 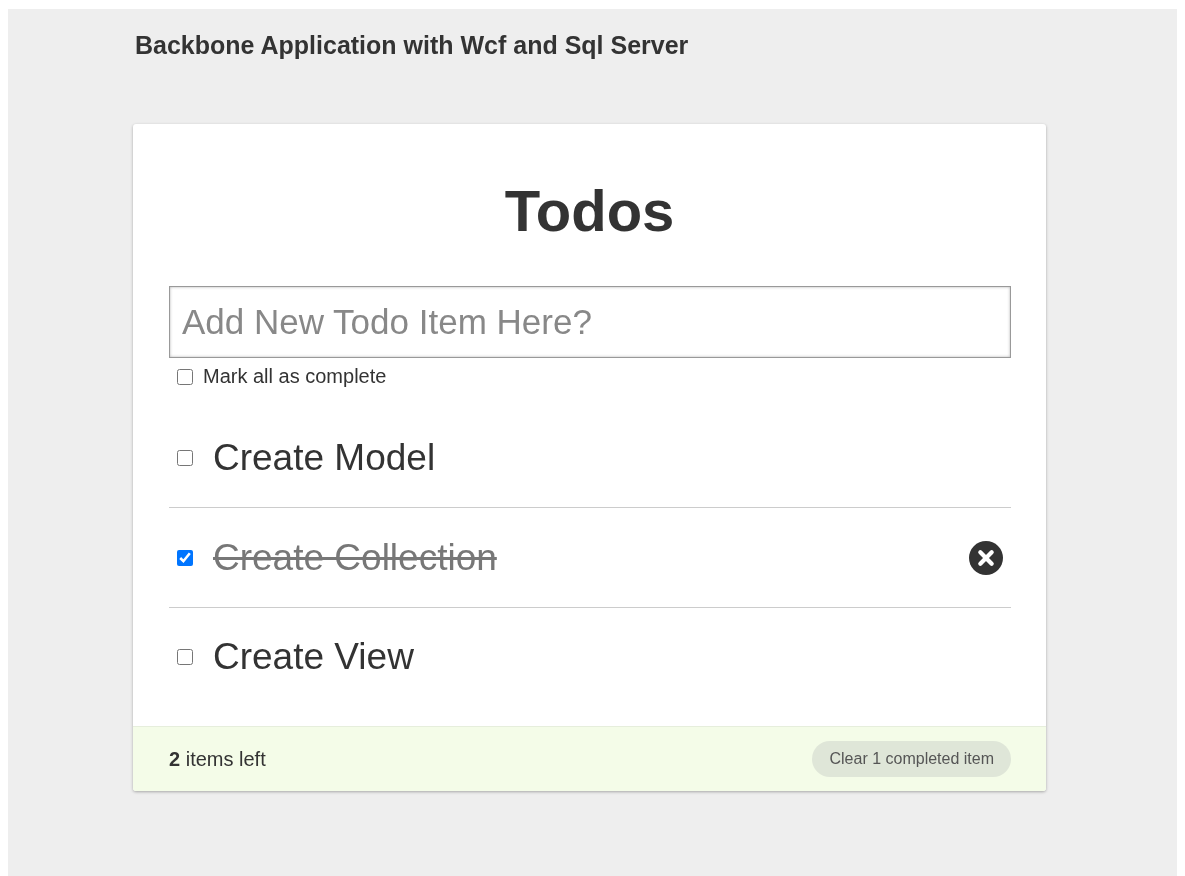 I want to click on items-left-count: 2 items left, so click(x=217, y=759).